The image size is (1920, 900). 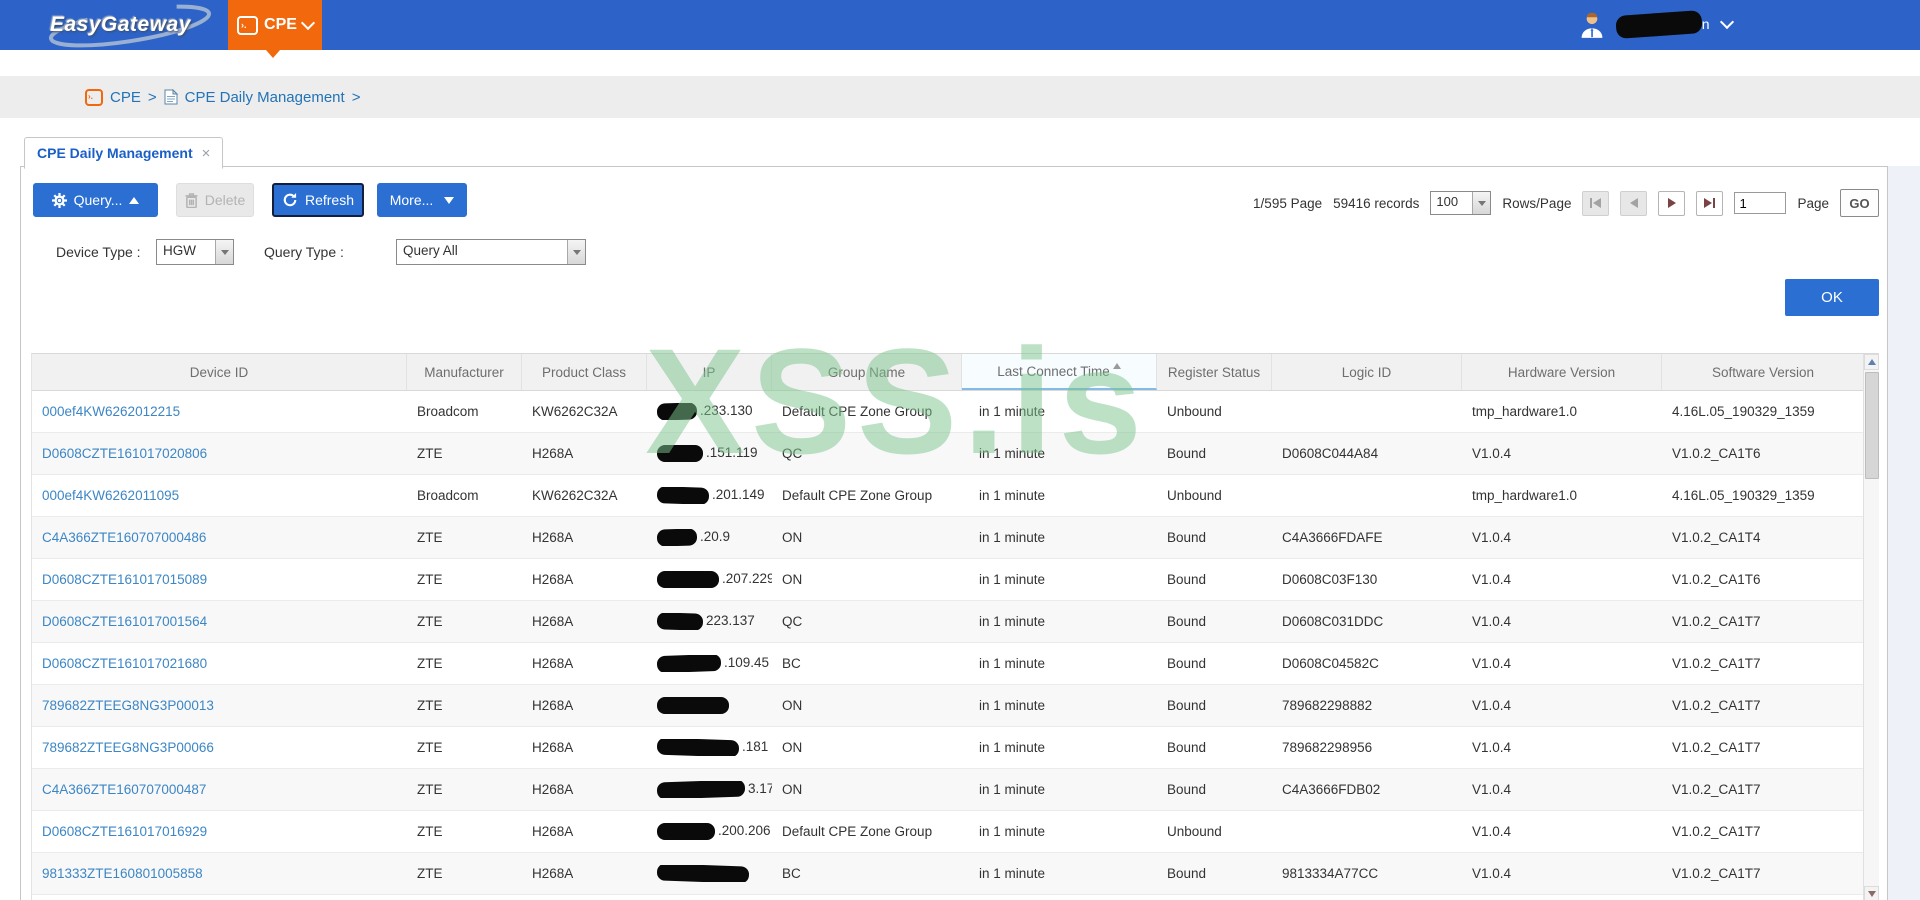 What do you see at coordinates (1333, 621) in the screenshot?
I see `cell-logic-id: D0608C031DDC` at bounding box center [1333, 621].